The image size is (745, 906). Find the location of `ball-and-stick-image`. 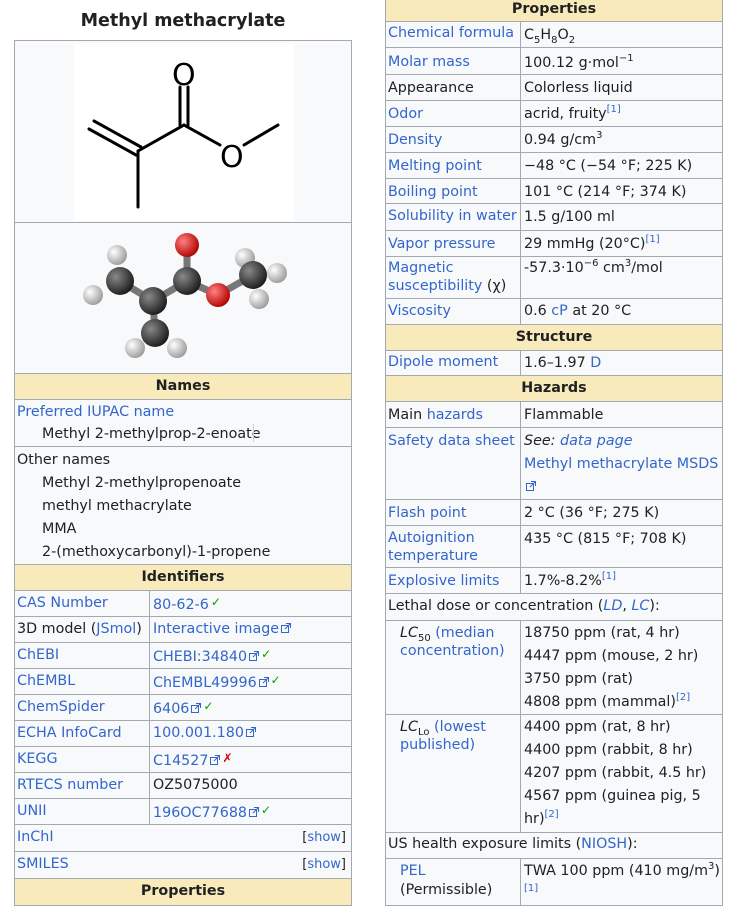

ball-and-stick-image is located at coordinates (183, 298).